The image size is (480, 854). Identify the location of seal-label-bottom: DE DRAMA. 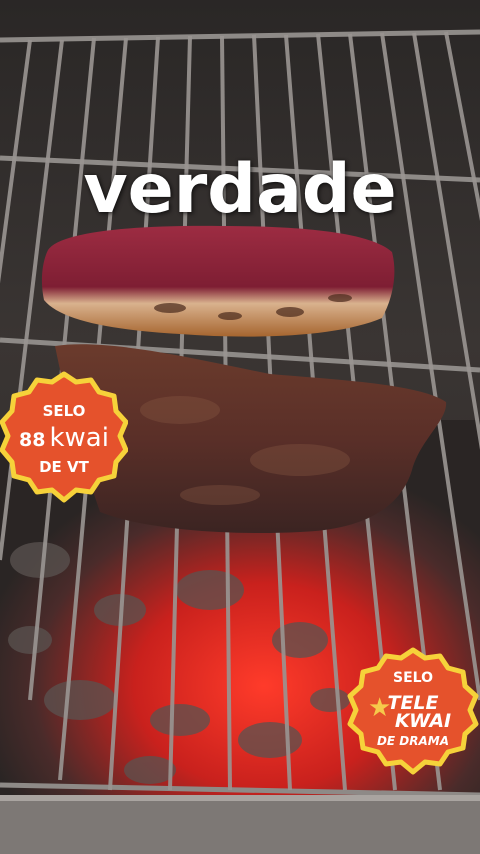
(413, 741).